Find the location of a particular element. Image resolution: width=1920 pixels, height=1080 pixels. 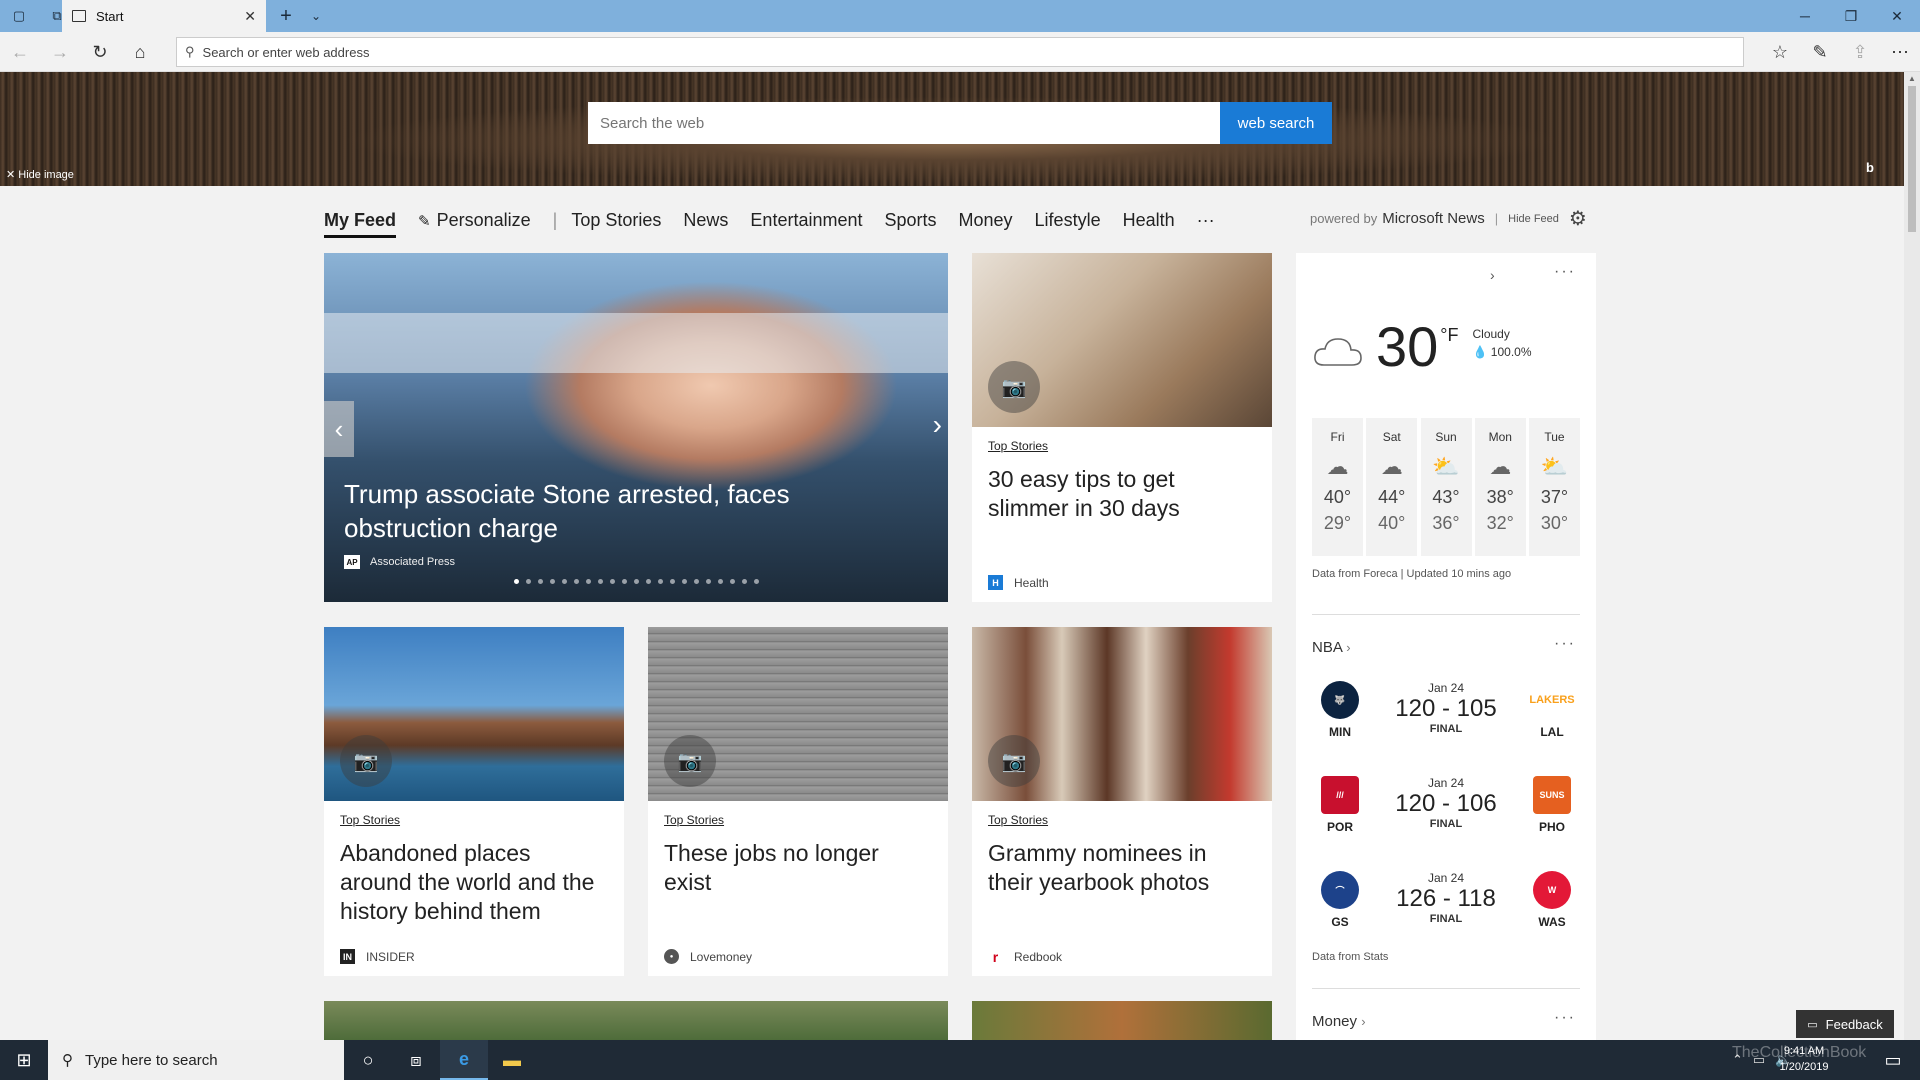

chevron-right-icon: › is located at coordinates (1493, 275).